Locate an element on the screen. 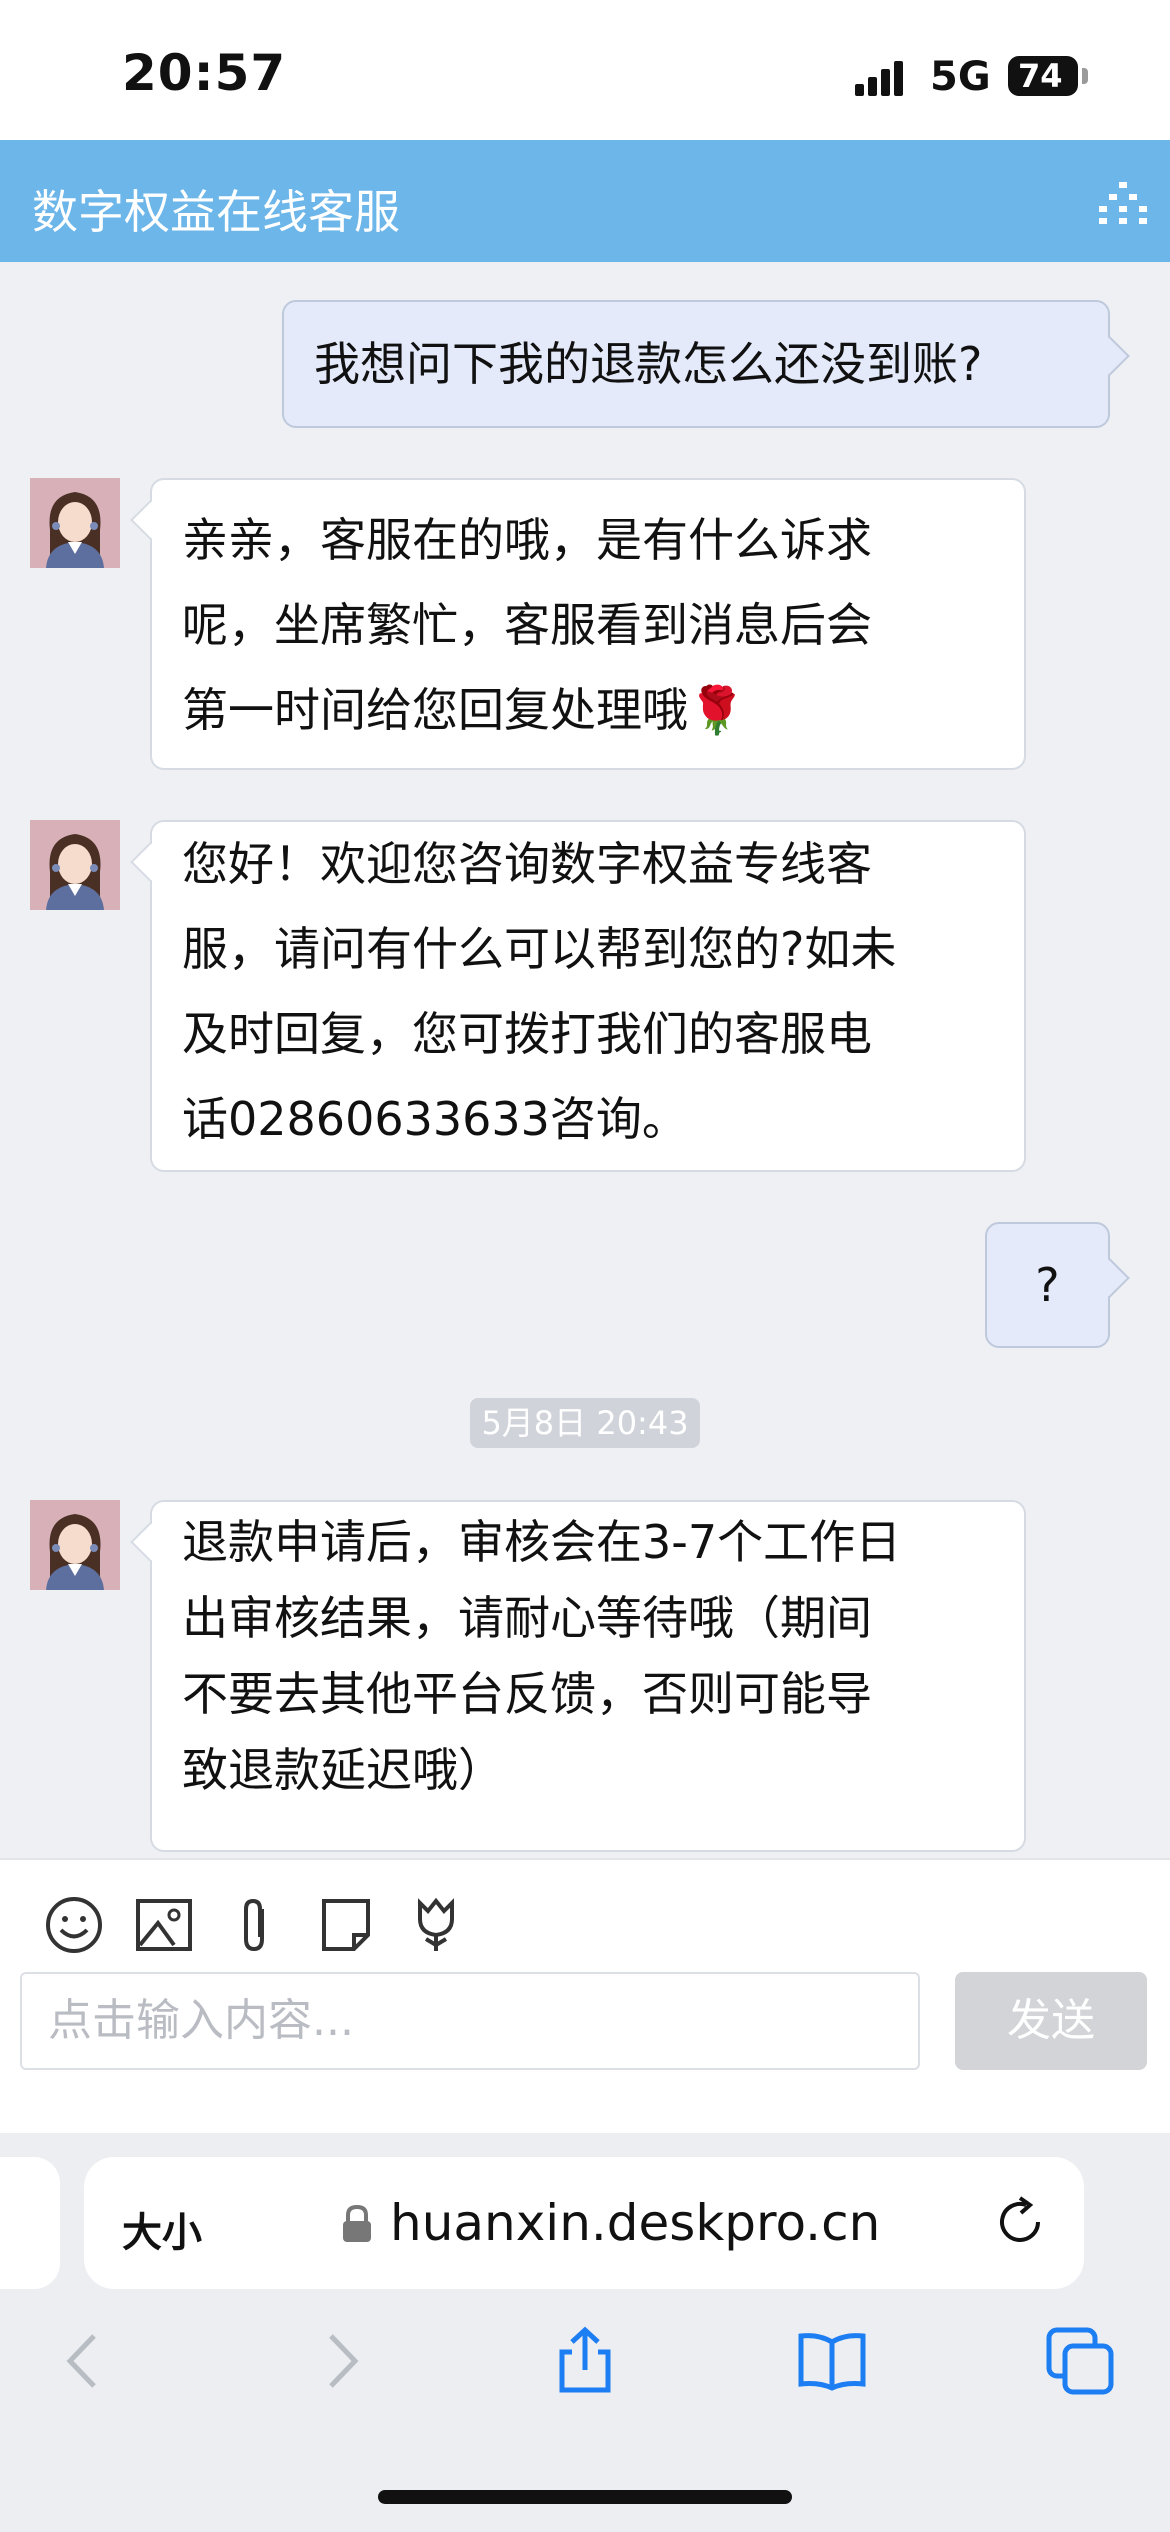 This screenshot has width=1170, height=2532. status-bar: 20:57 5G 74 is located at coordinates (585, 70).